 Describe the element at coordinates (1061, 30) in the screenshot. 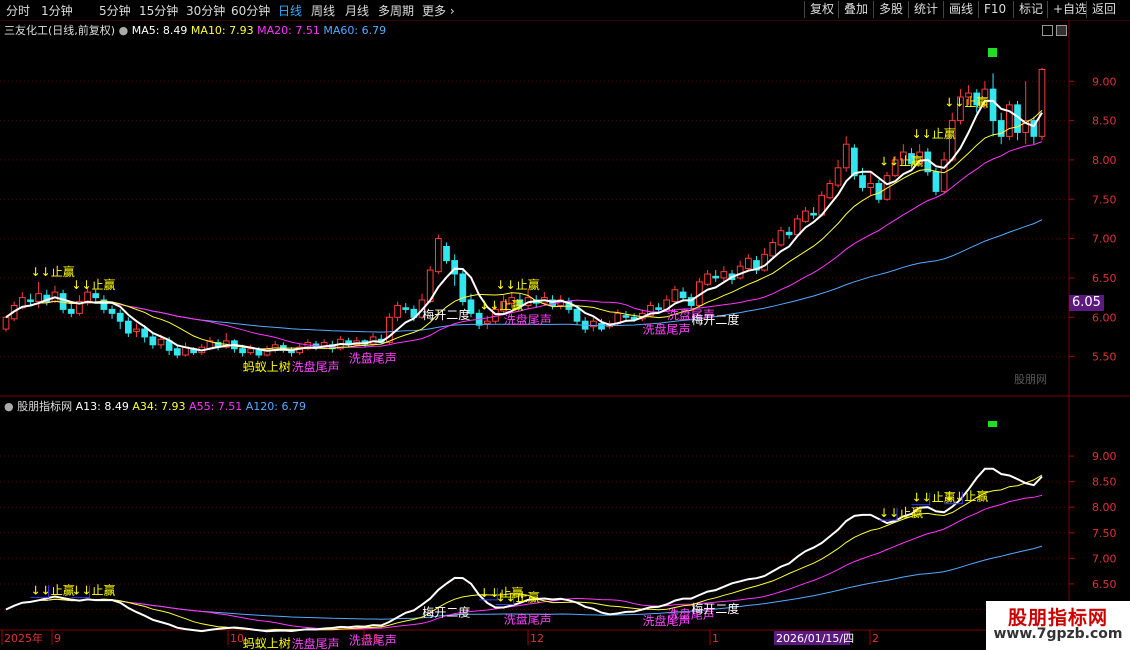

I see `maximize-icon` at that location.